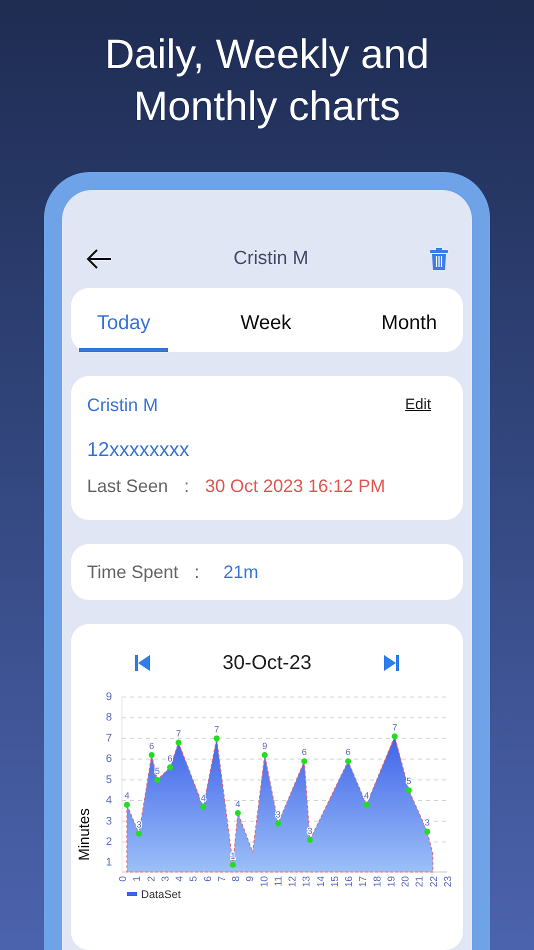  What do you see at coordinates (99, 259) in the screenshot?
I see `back-icon` at bounding box center [99, 259].